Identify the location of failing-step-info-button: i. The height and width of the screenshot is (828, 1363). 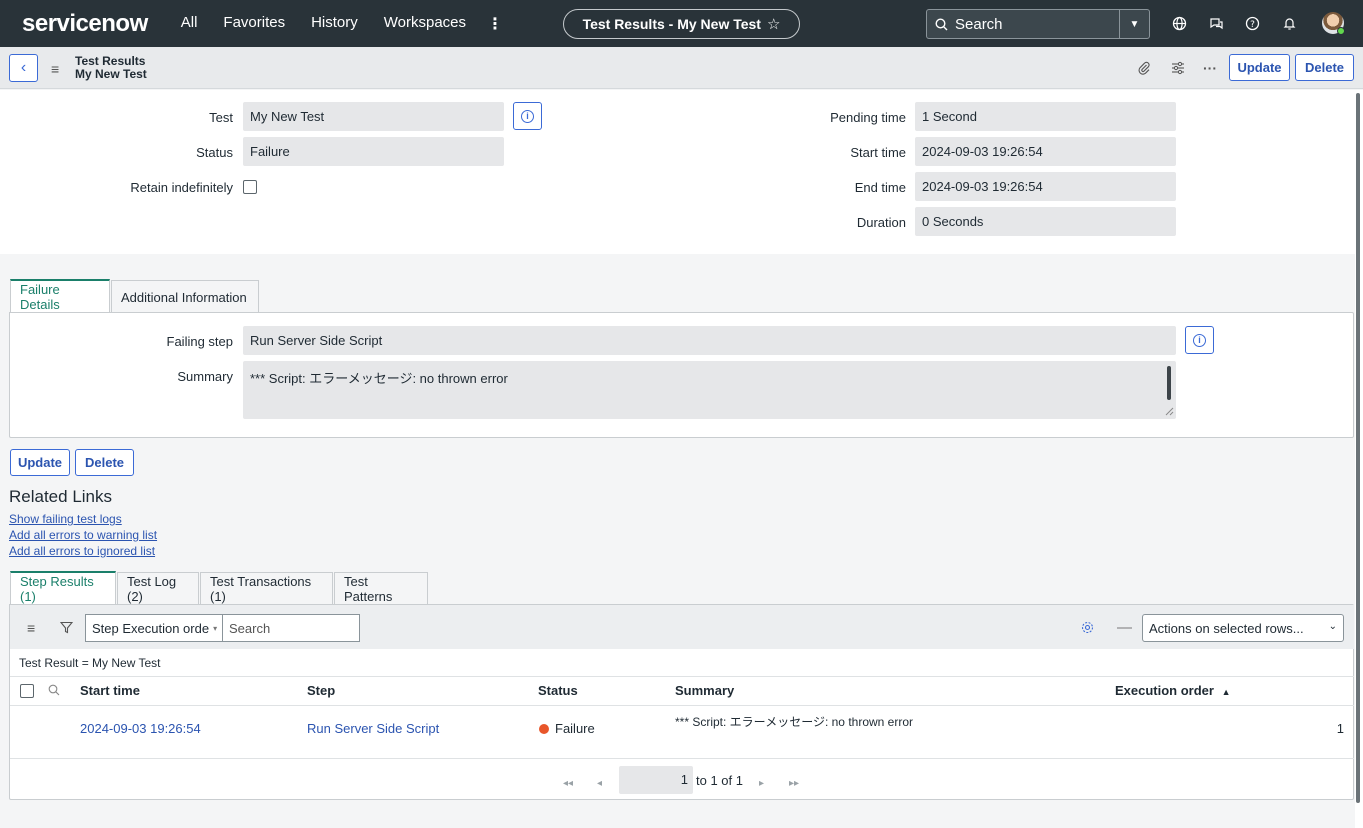
(1199, 340).